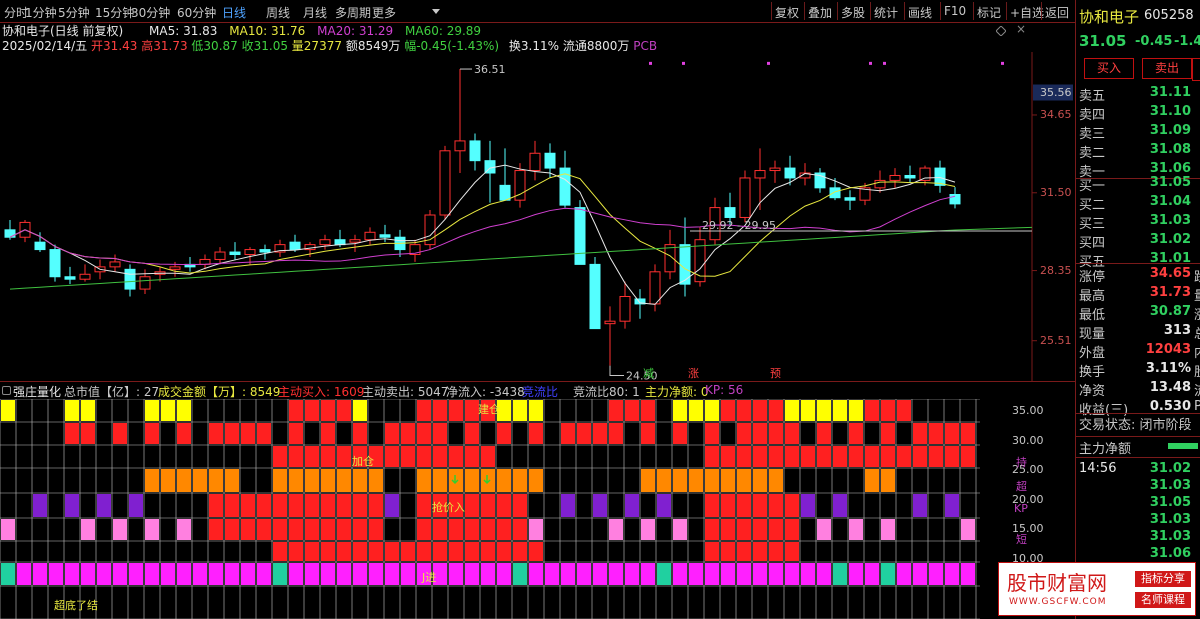 This screenshot has height=619, width=1200. Describe the element at coordinates (1139, 294) in the screenshot. I see `stat-row: 最高 31.73量` at that location.